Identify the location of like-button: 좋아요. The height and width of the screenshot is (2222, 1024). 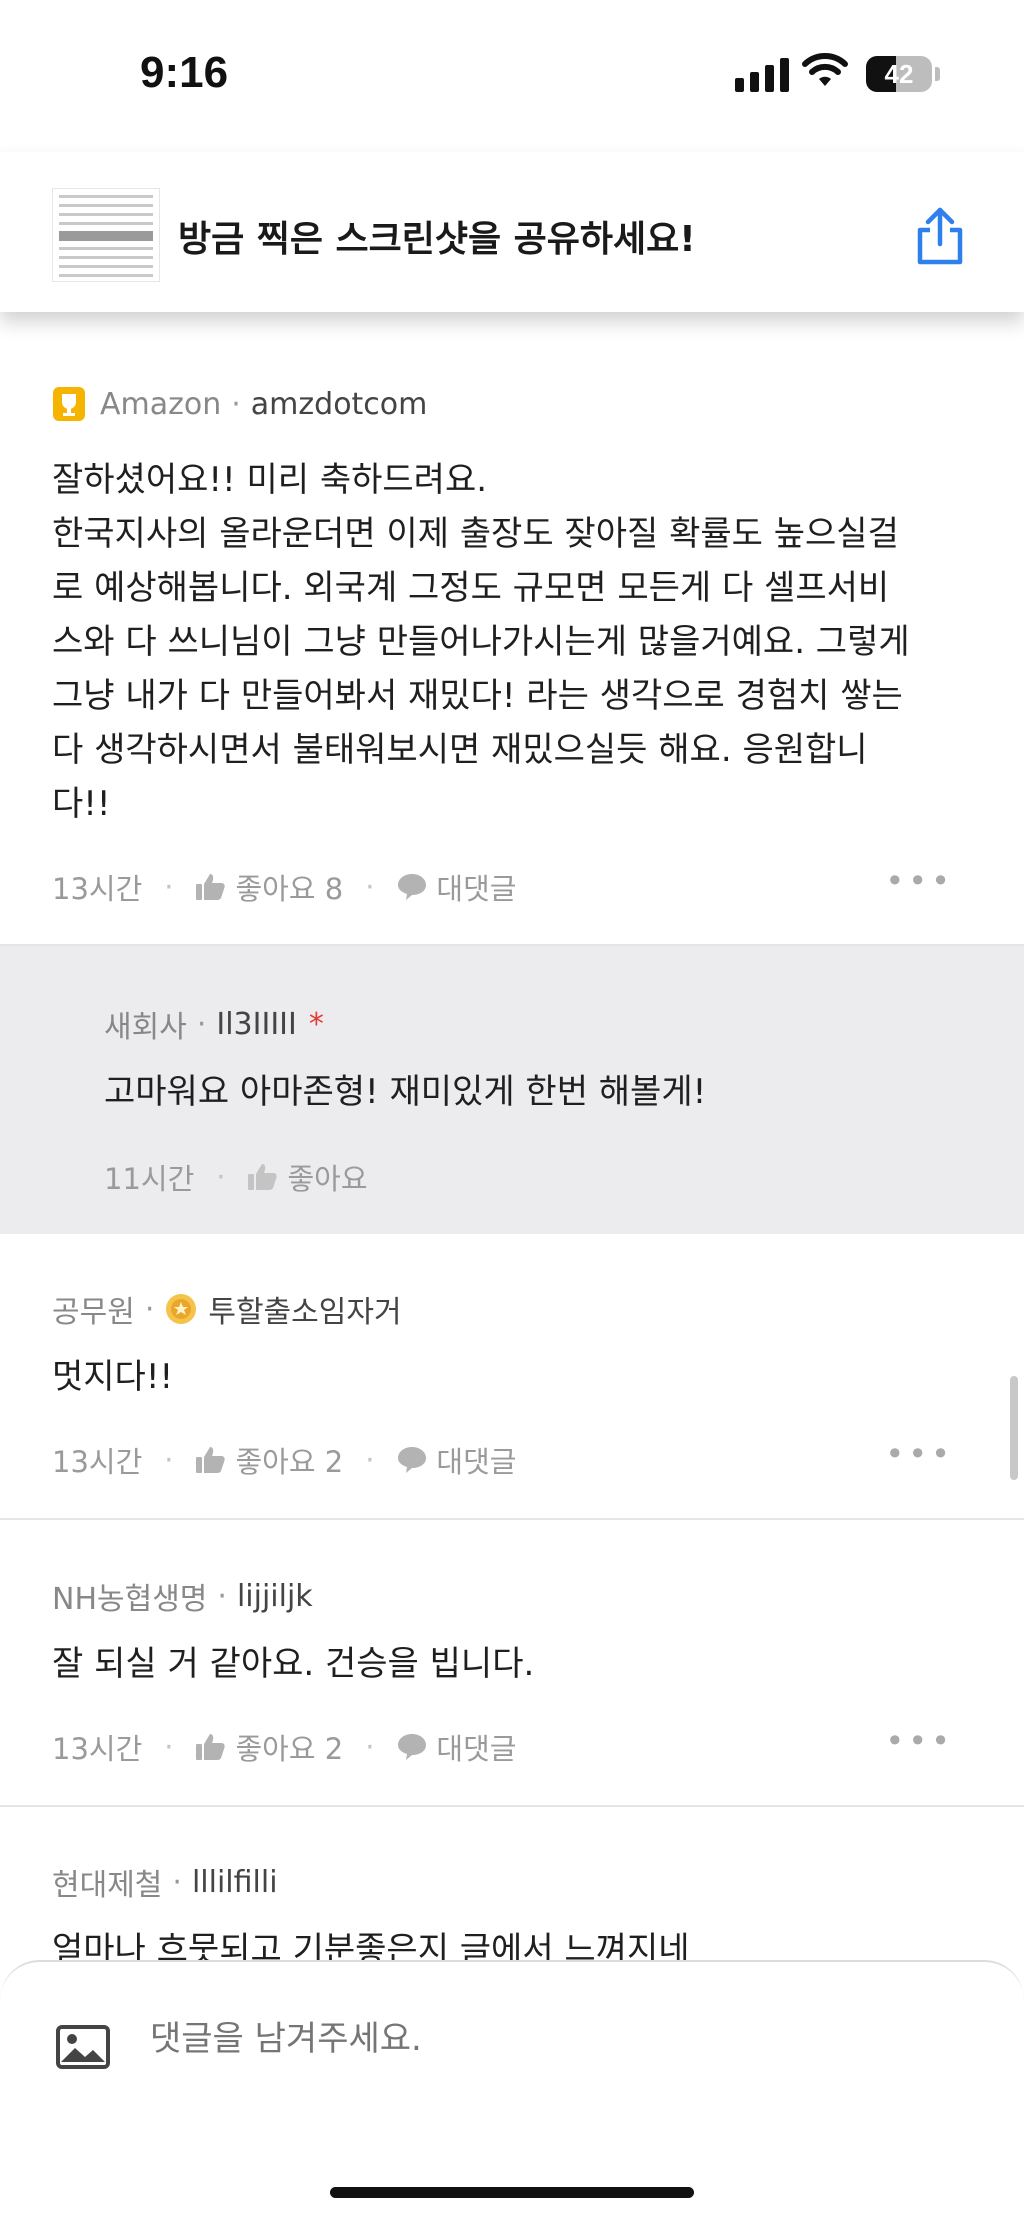
(327, 1177).